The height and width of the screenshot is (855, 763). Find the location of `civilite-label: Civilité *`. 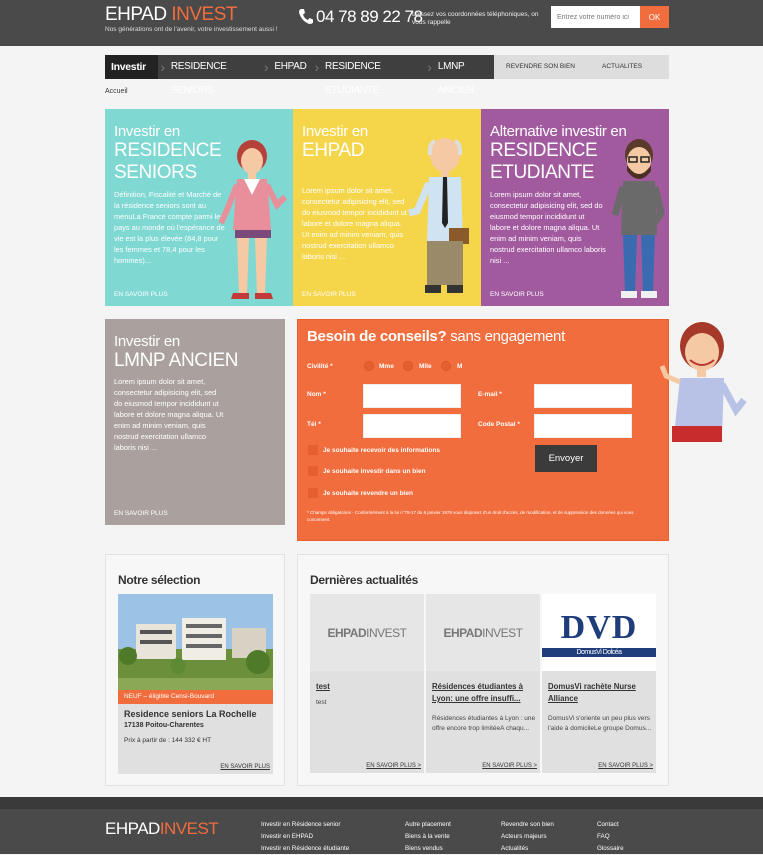

civilite-label: Civilité * is located at coordinates (320, 366).